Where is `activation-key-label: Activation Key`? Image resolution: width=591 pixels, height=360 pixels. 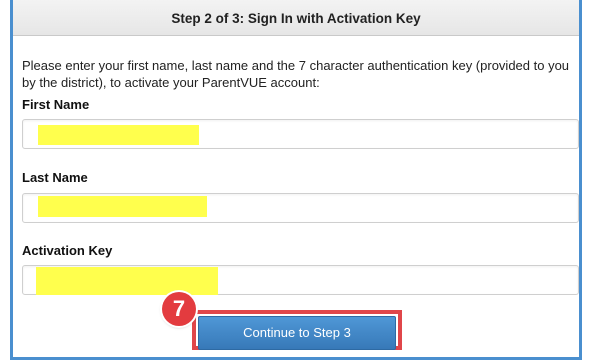
activation-key-label: Activation Key is located at coordinates (67, 250).